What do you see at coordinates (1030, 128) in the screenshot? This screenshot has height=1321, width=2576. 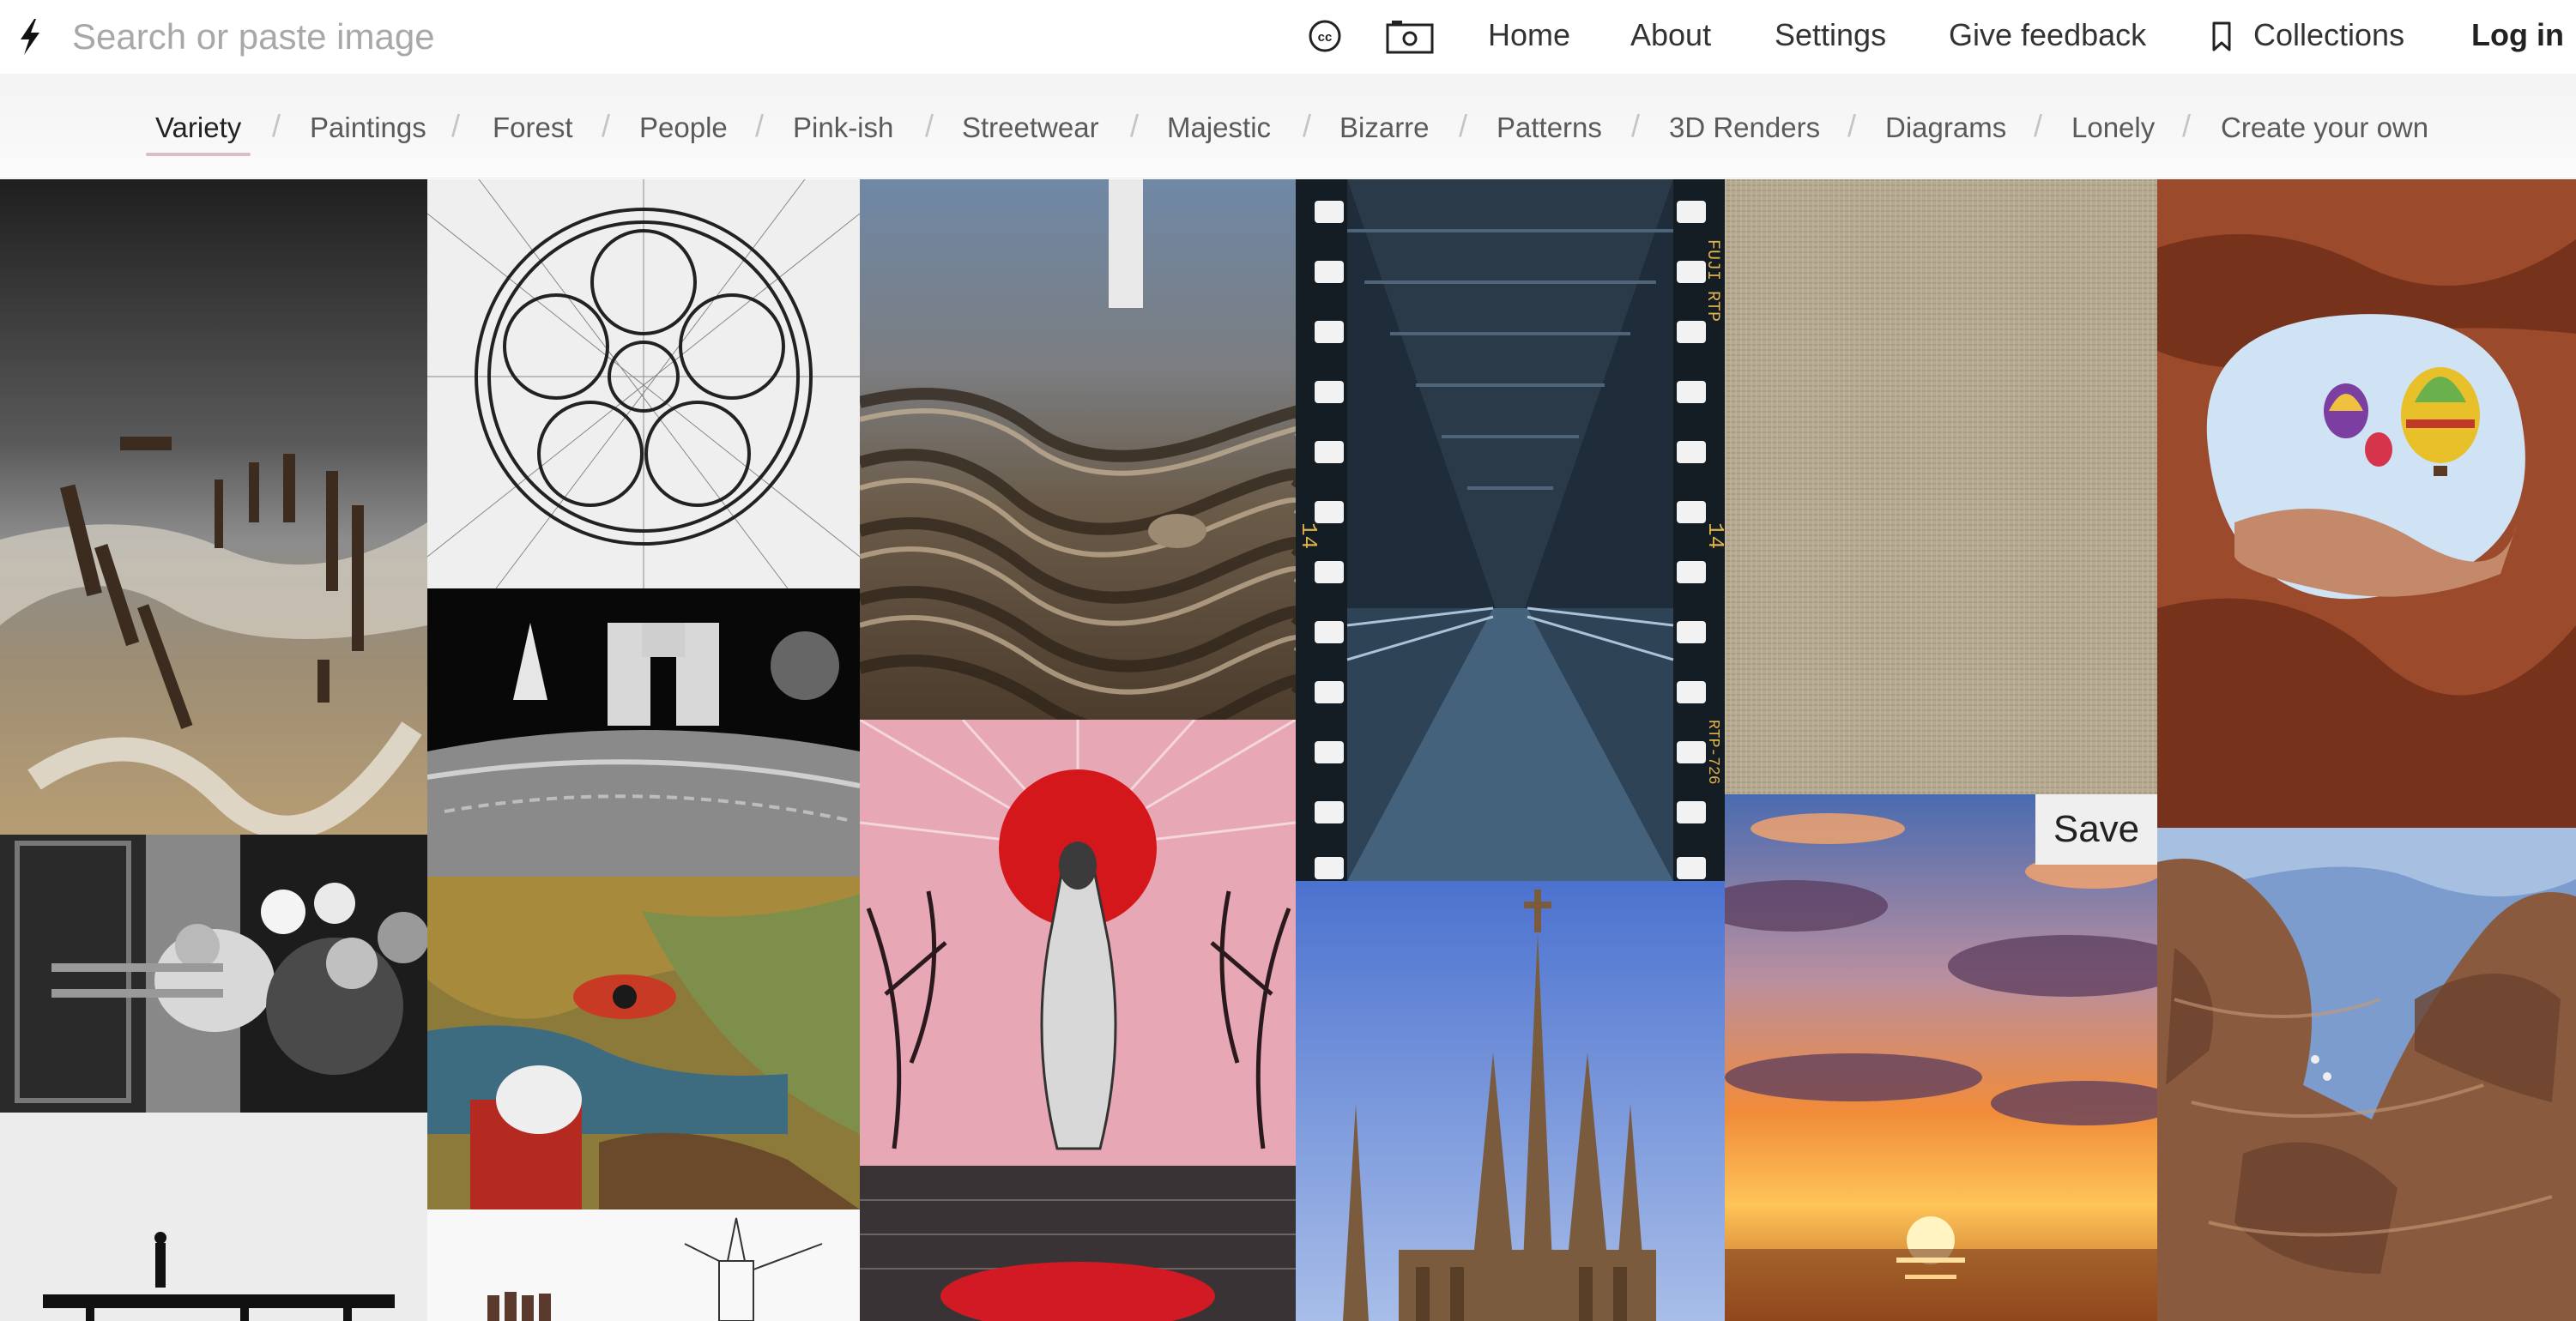 I see `category-streetwear: Streetwear` at bounding box center [1030, 128].